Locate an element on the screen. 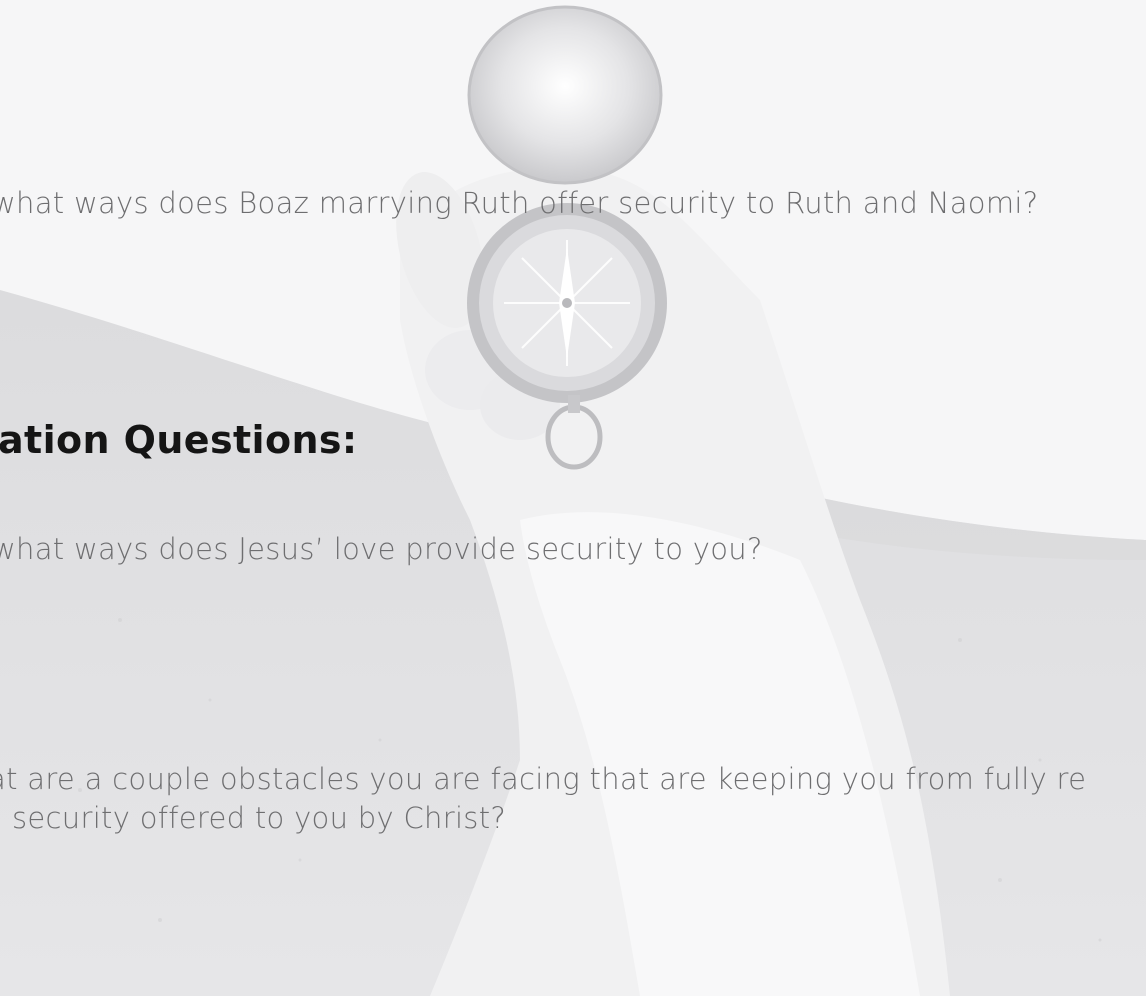  application-questions-heading: ation Questions: is located at coordinates (179, 440).